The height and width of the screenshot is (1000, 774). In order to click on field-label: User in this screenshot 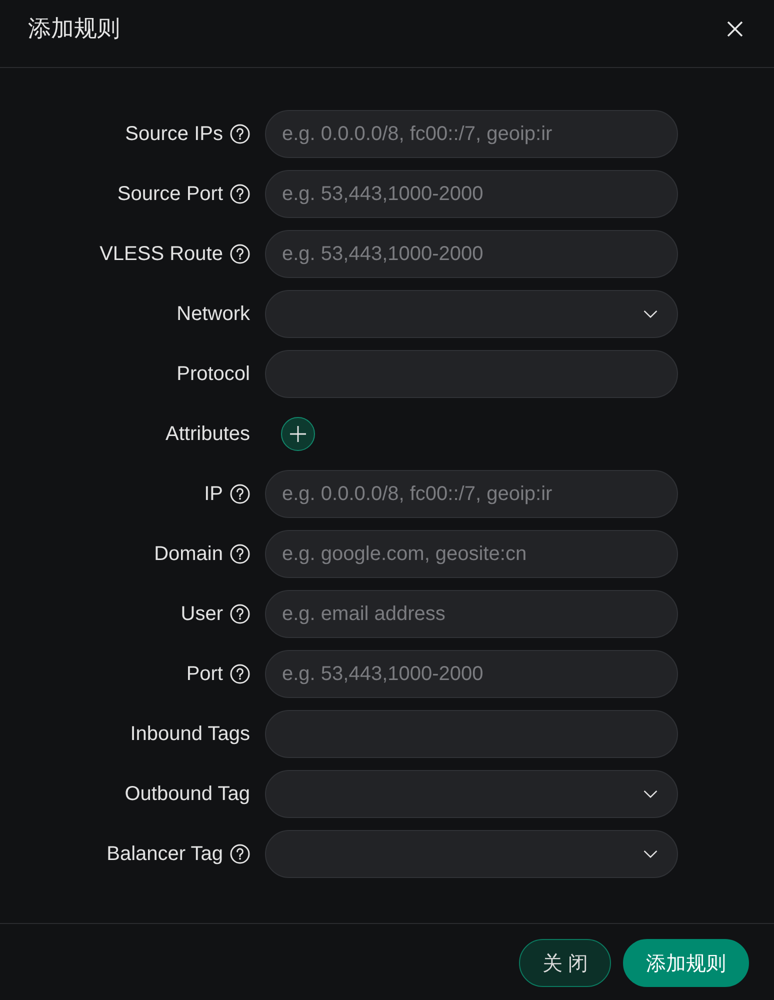, I will do `click(201, 614)`.